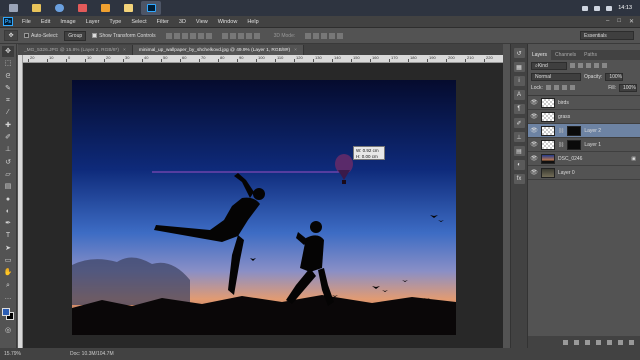  Describe the element at coordinates (26, 35) in the screenshot. I see `auto-select-checkbox` at that location.